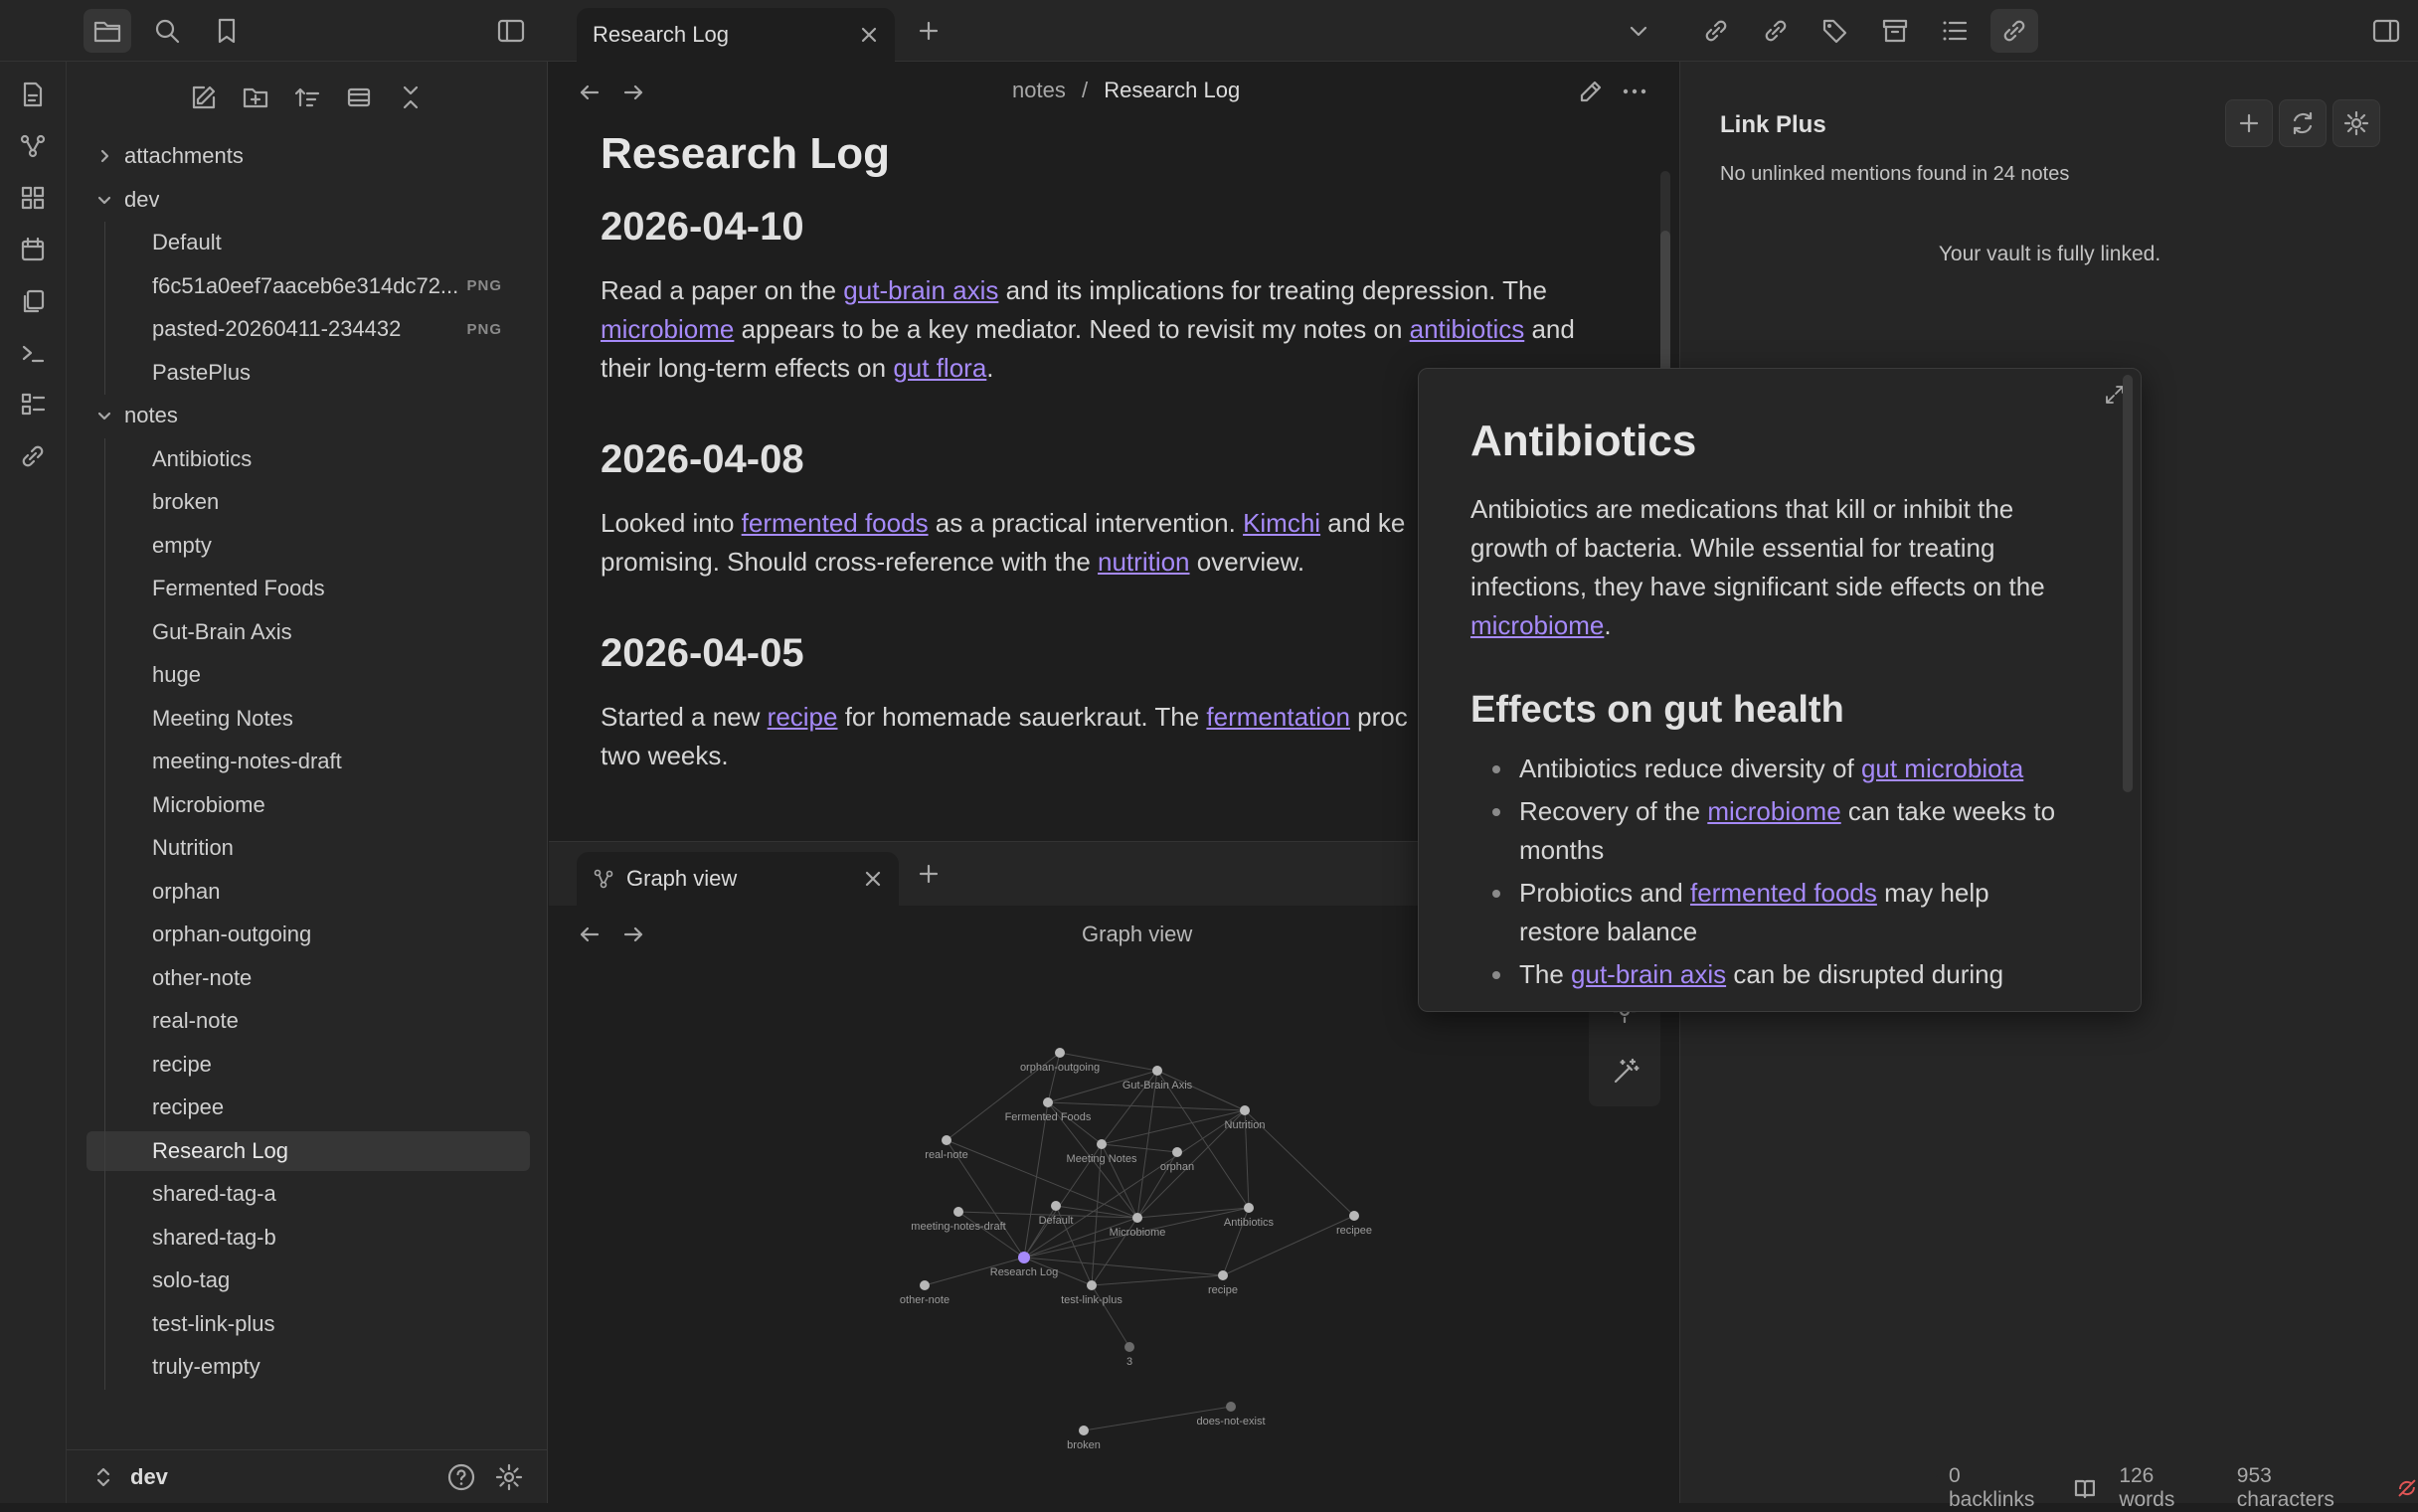  Describe the element at coordinates (509, 1477) in the screenshot. I see `settings-gear-icon` at that location.